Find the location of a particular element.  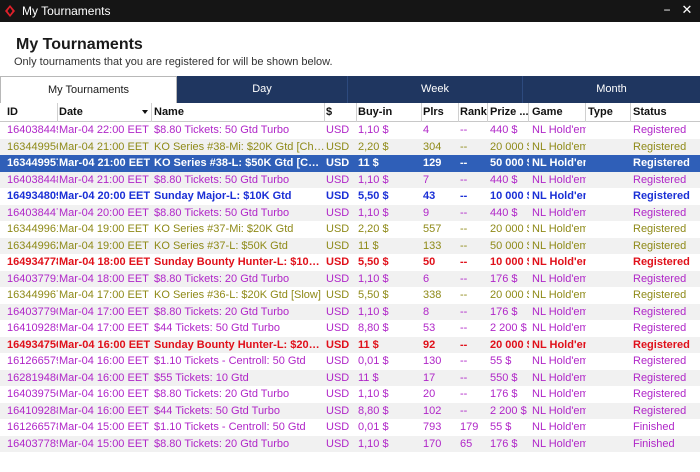

cell-prize: 20 000 $ is located at coordinates (509, 344).